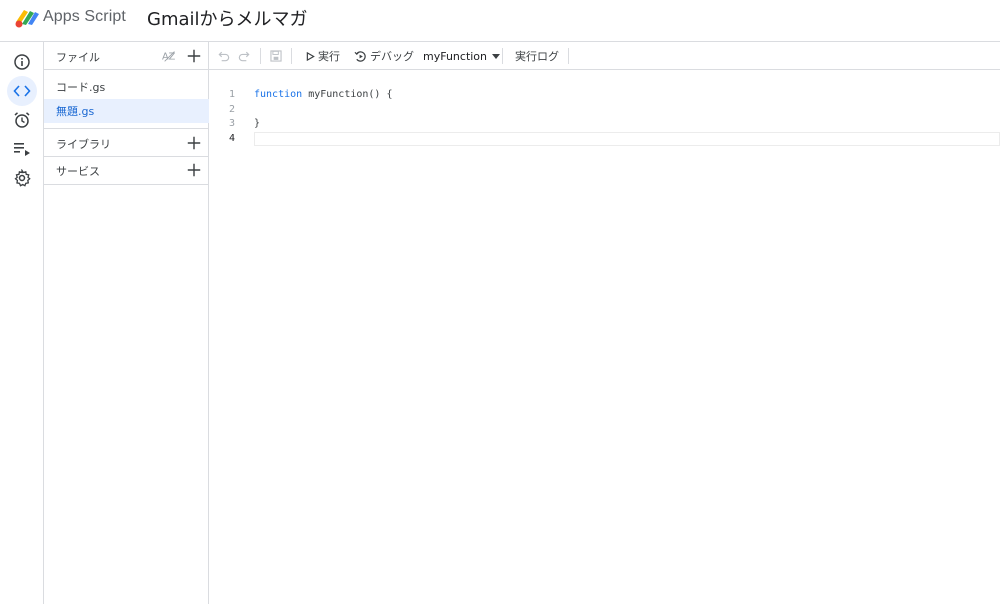 This screenshot has height=604, width=1000. I want to click on info-icon, so click(22, 62).